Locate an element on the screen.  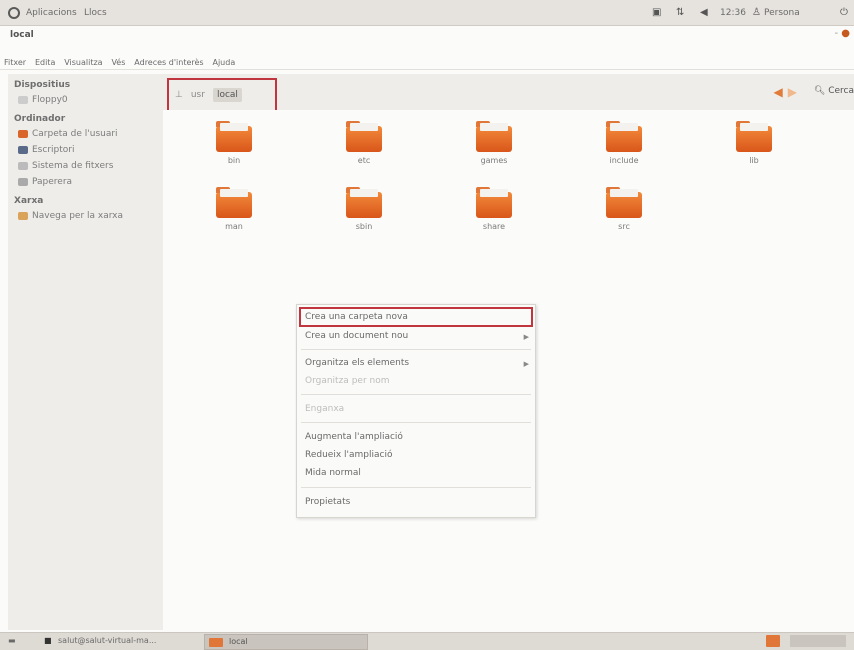
sidebar-item-label: Navega per la xarxa is located at coordinates (78, 216).